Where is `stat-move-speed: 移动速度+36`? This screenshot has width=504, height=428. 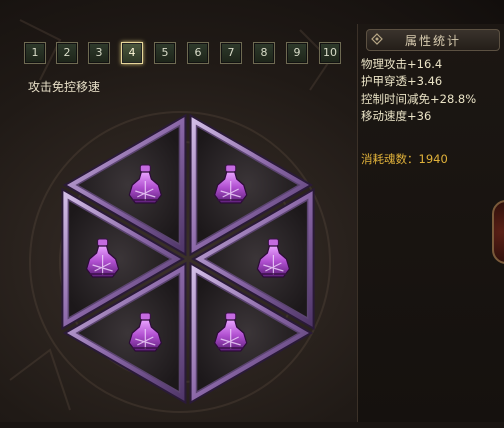 stat-move-speed: 移动速度+36 is located at coordinates (396, 116).